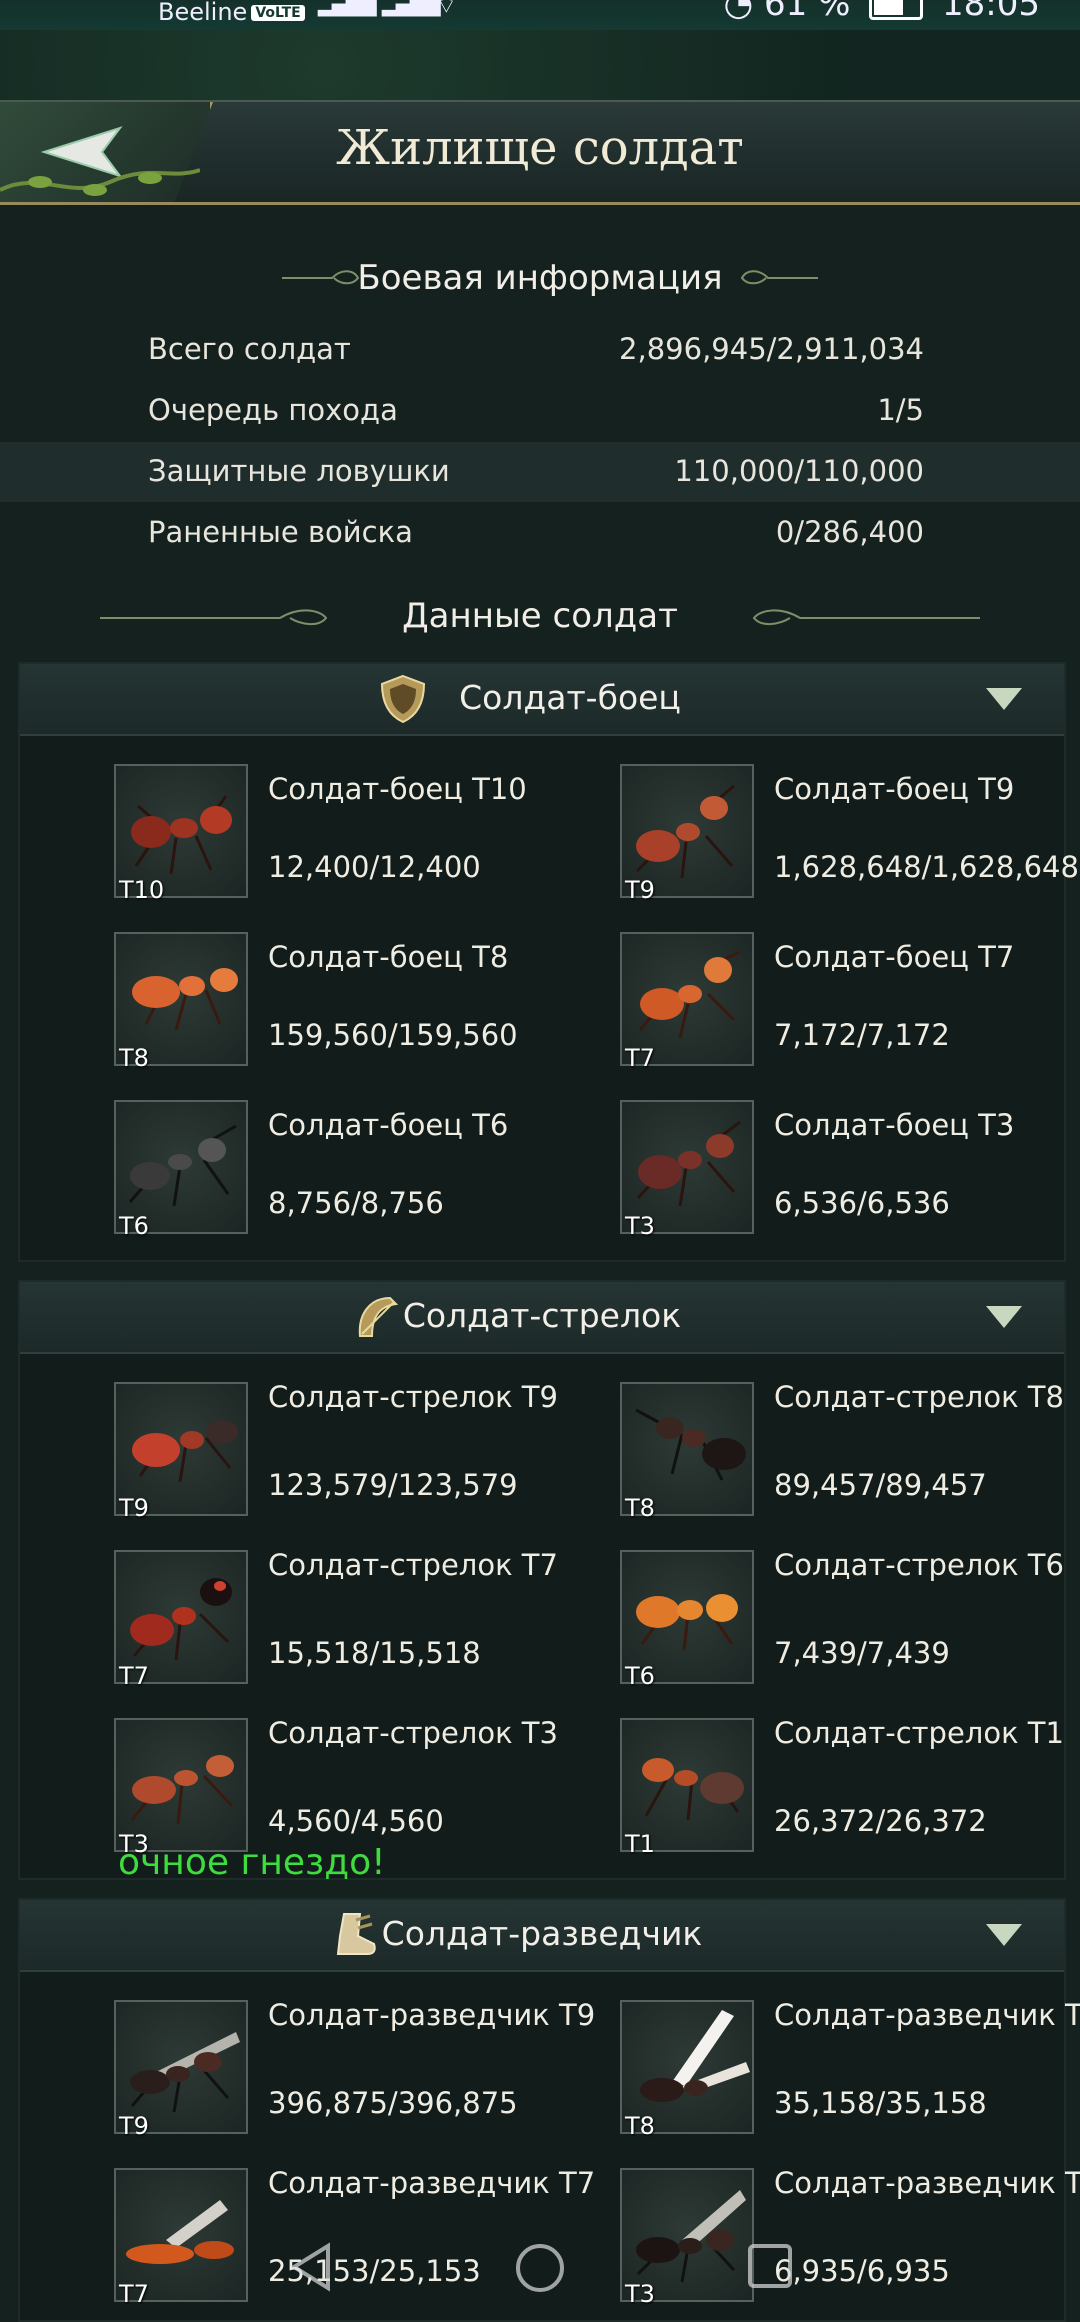 This screenshot has width=1080, height=2322. Describe the element at coordinates (364, 1788) in the screenshot. I see `unit-card: T3 Солдат-стрелок T3 4,560/4,560` at that location.